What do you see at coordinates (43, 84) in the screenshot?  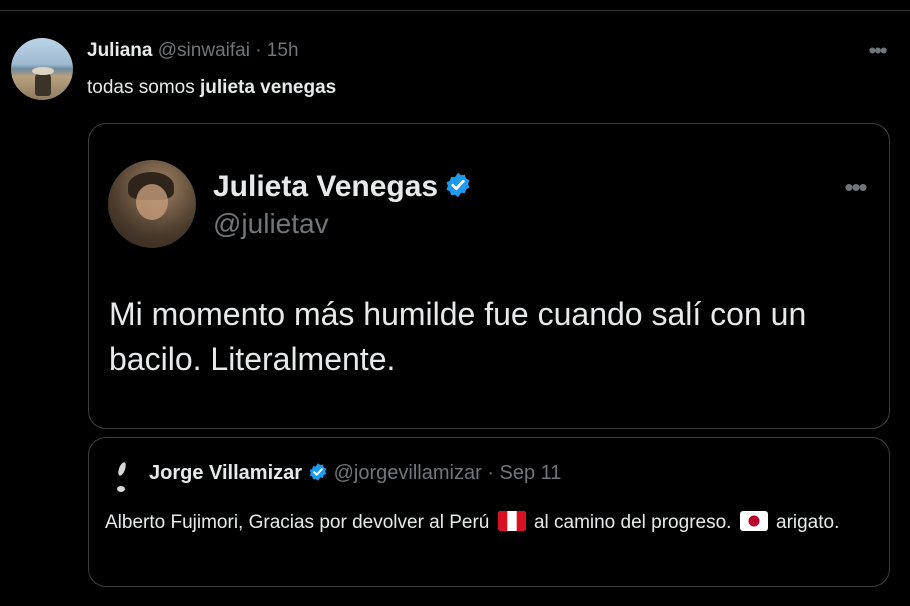 I see `avatar-figure` at bounding box center [43, 84].